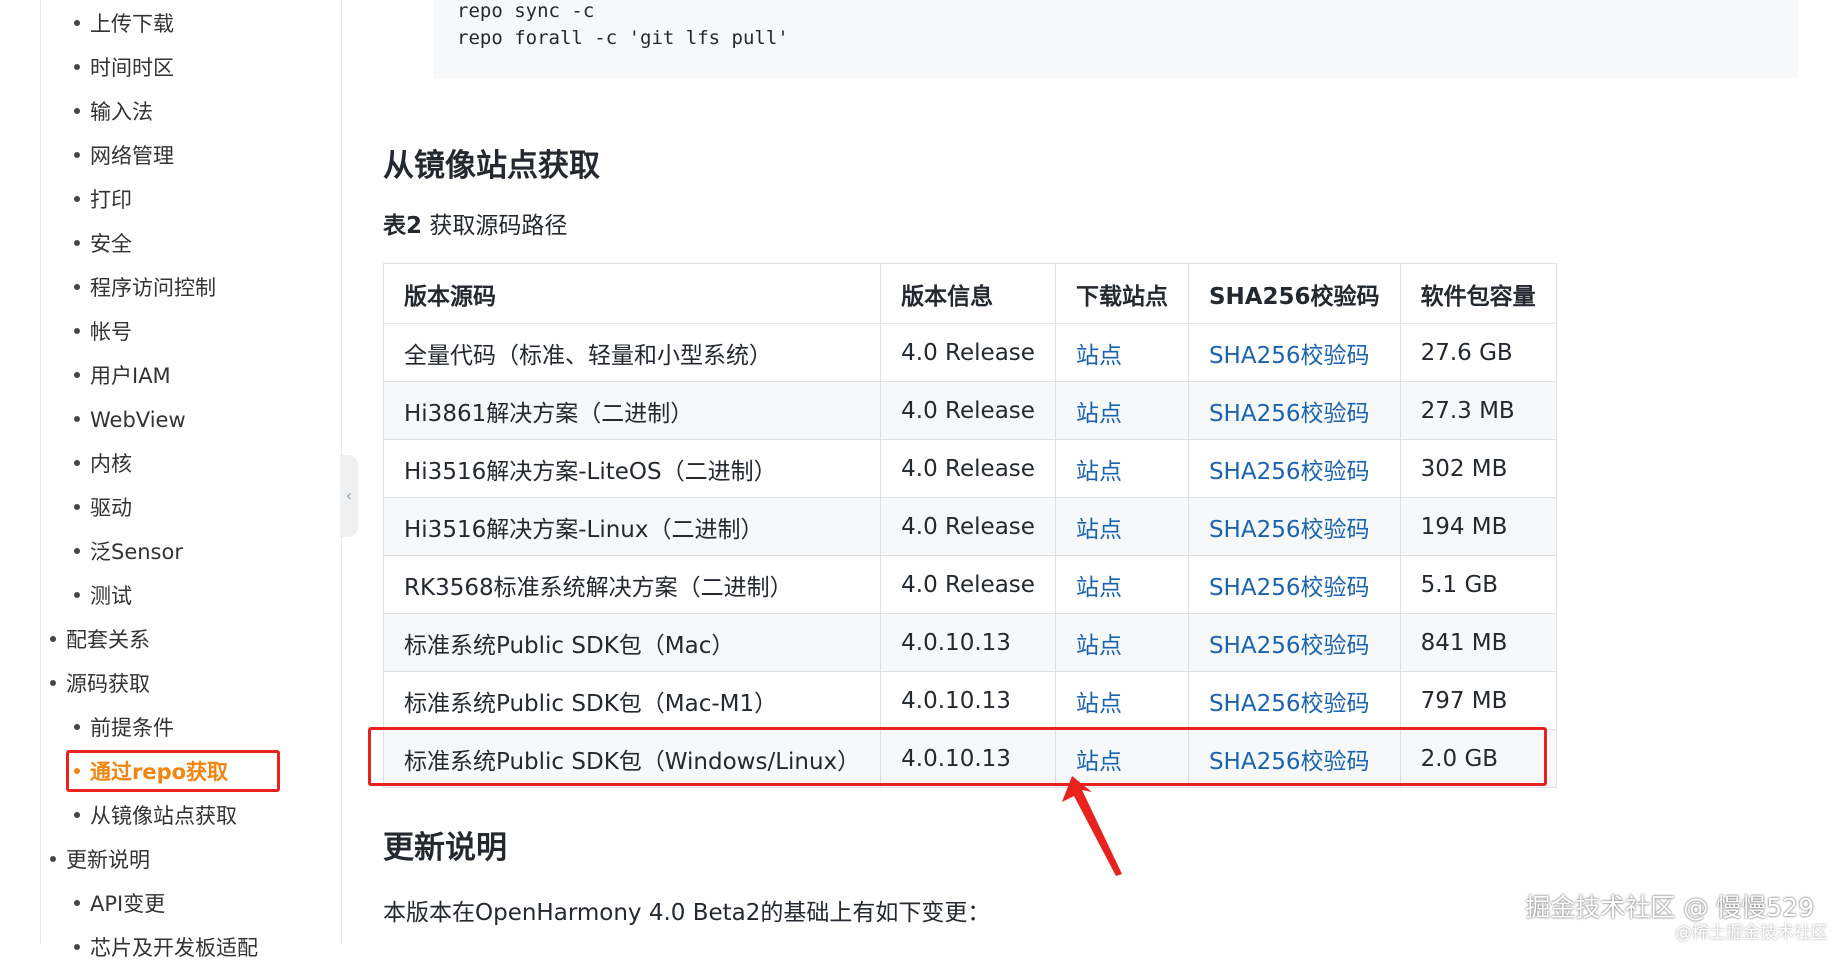 This screenshot has width=1834, height=963. Describe the element at coordinates (124, 68) in the screenshot. I see `sidebar-item-time-zone: 时间时区` at that location.